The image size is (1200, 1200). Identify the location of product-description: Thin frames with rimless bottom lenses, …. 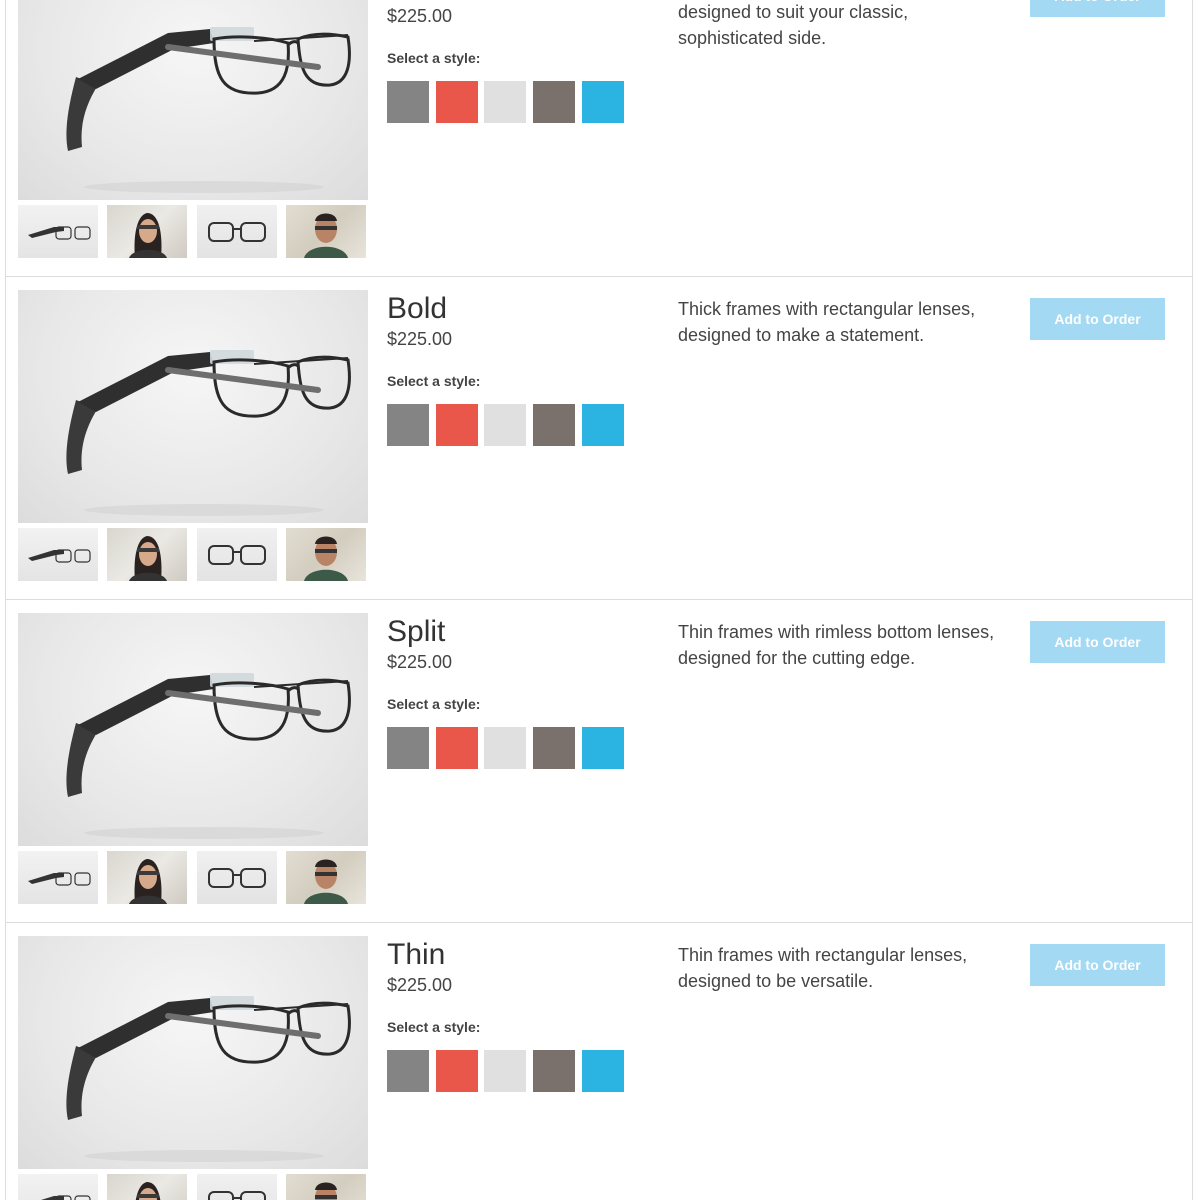
(836, 645).